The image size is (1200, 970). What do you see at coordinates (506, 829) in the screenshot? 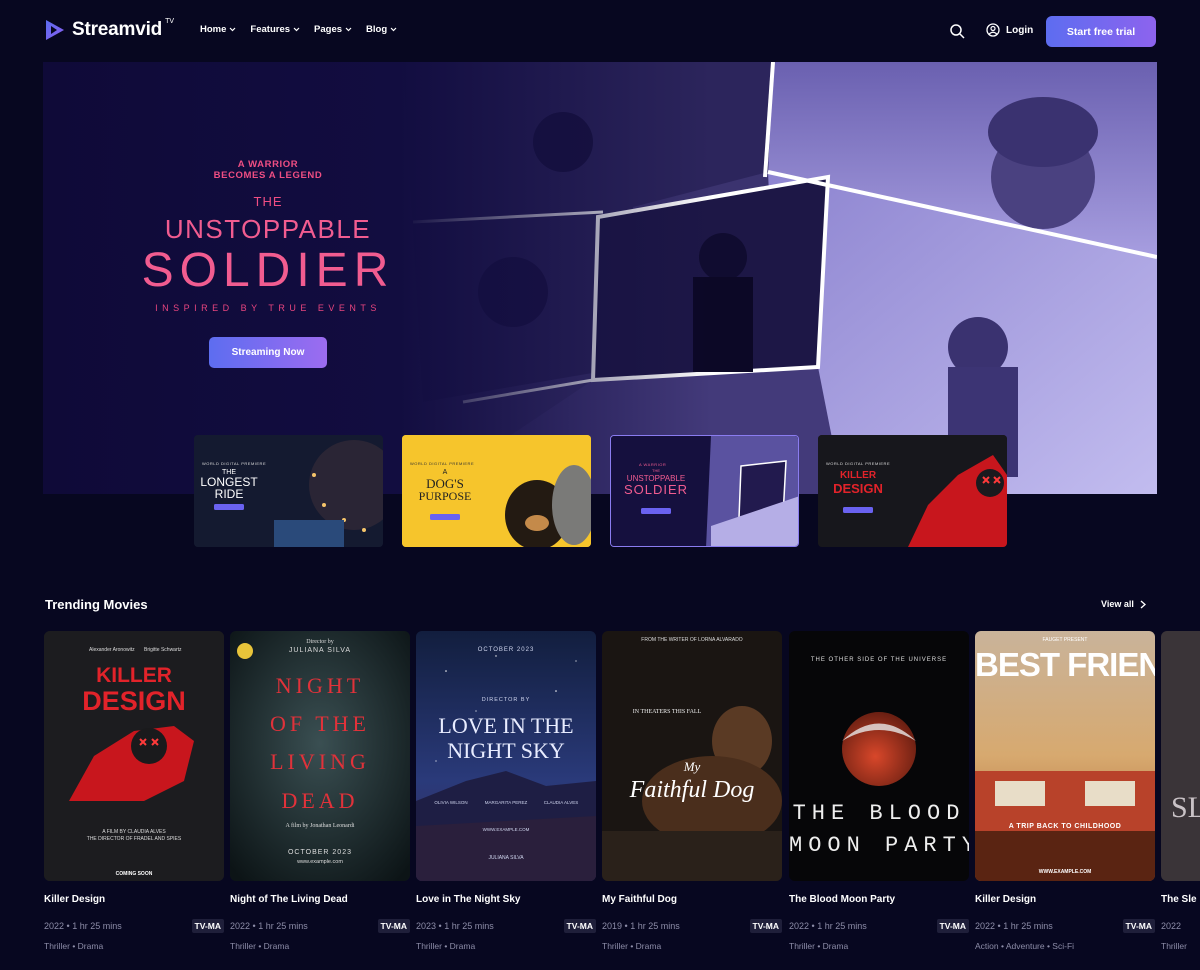
I see `poster-url: WWW.EXAMPLE.COM` at bounding box center [506, 829].